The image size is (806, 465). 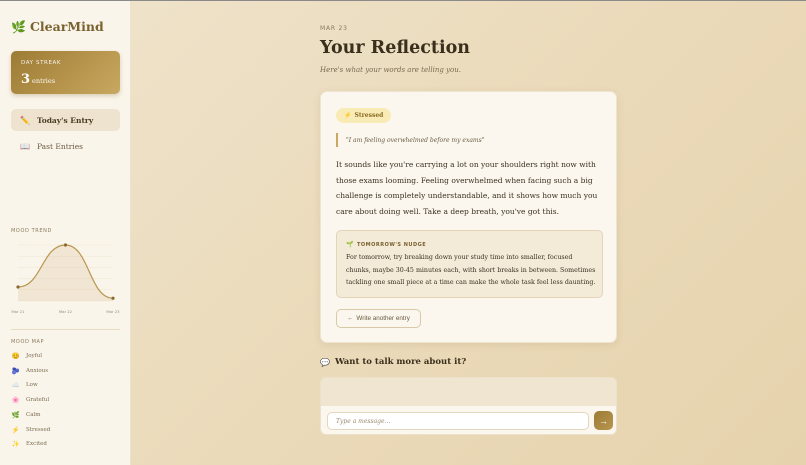 I want to click on arrow-left-icon: ←, so click(x=350, y=318).